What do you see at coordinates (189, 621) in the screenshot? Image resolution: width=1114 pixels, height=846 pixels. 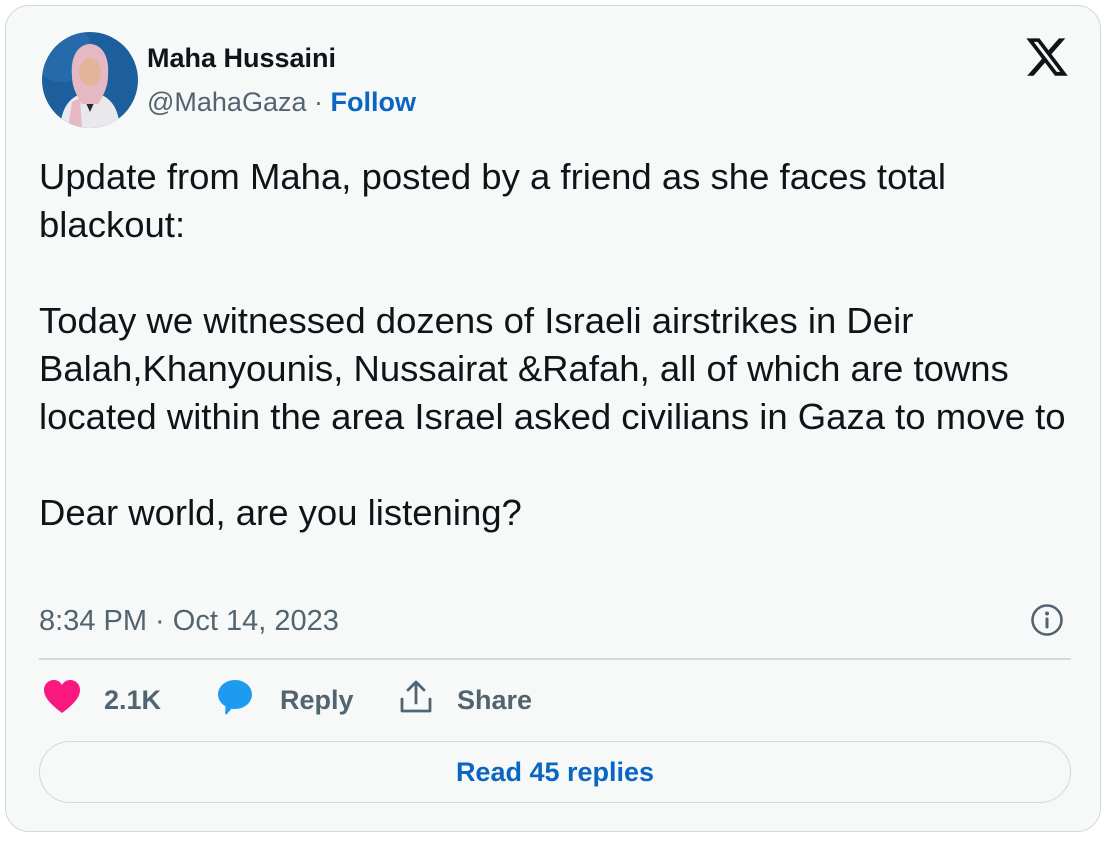 I see `tweet-timestamp: 8:34 PM · Oct 14, 2023` at bounding box center [189, 621].